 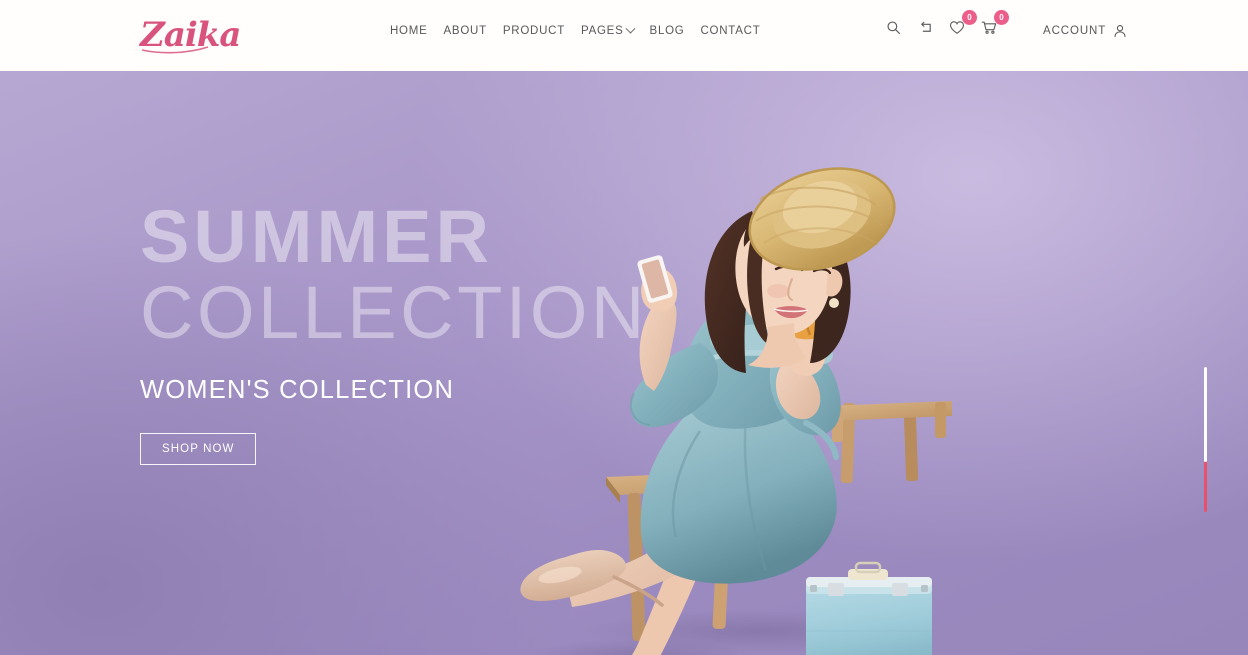 I want to click on cart-count-badge: 0, so click(x=1001, y=17).